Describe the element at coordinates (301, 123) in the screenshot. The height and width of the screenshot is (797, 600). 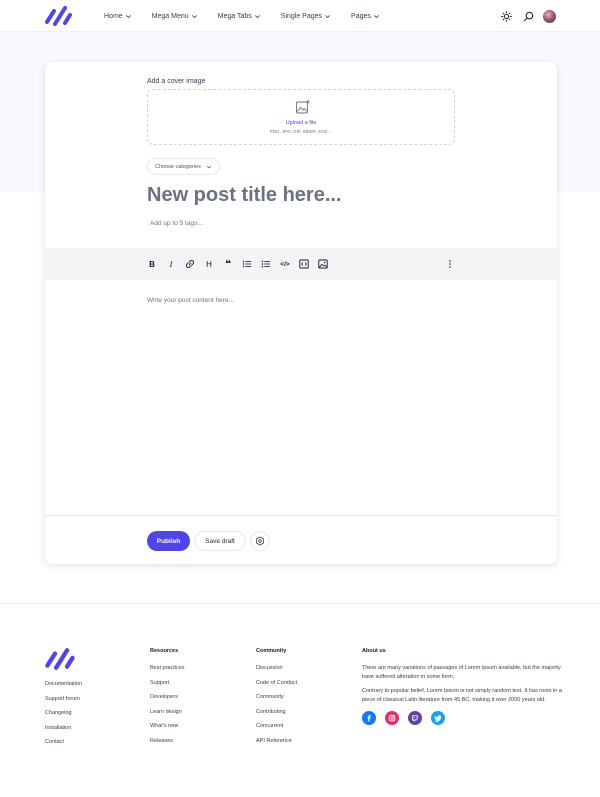
I see `upload-file-link: Upload a file` at that location.